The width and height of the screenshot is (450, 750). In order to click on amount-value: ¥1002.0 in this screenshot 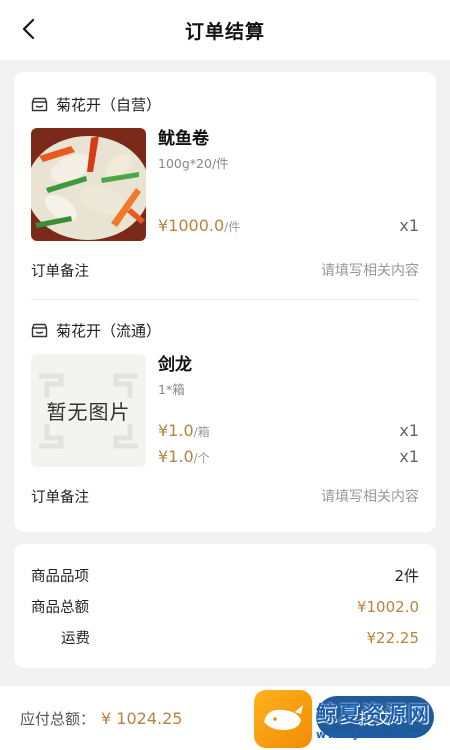, I will do `click(387, 606)`.